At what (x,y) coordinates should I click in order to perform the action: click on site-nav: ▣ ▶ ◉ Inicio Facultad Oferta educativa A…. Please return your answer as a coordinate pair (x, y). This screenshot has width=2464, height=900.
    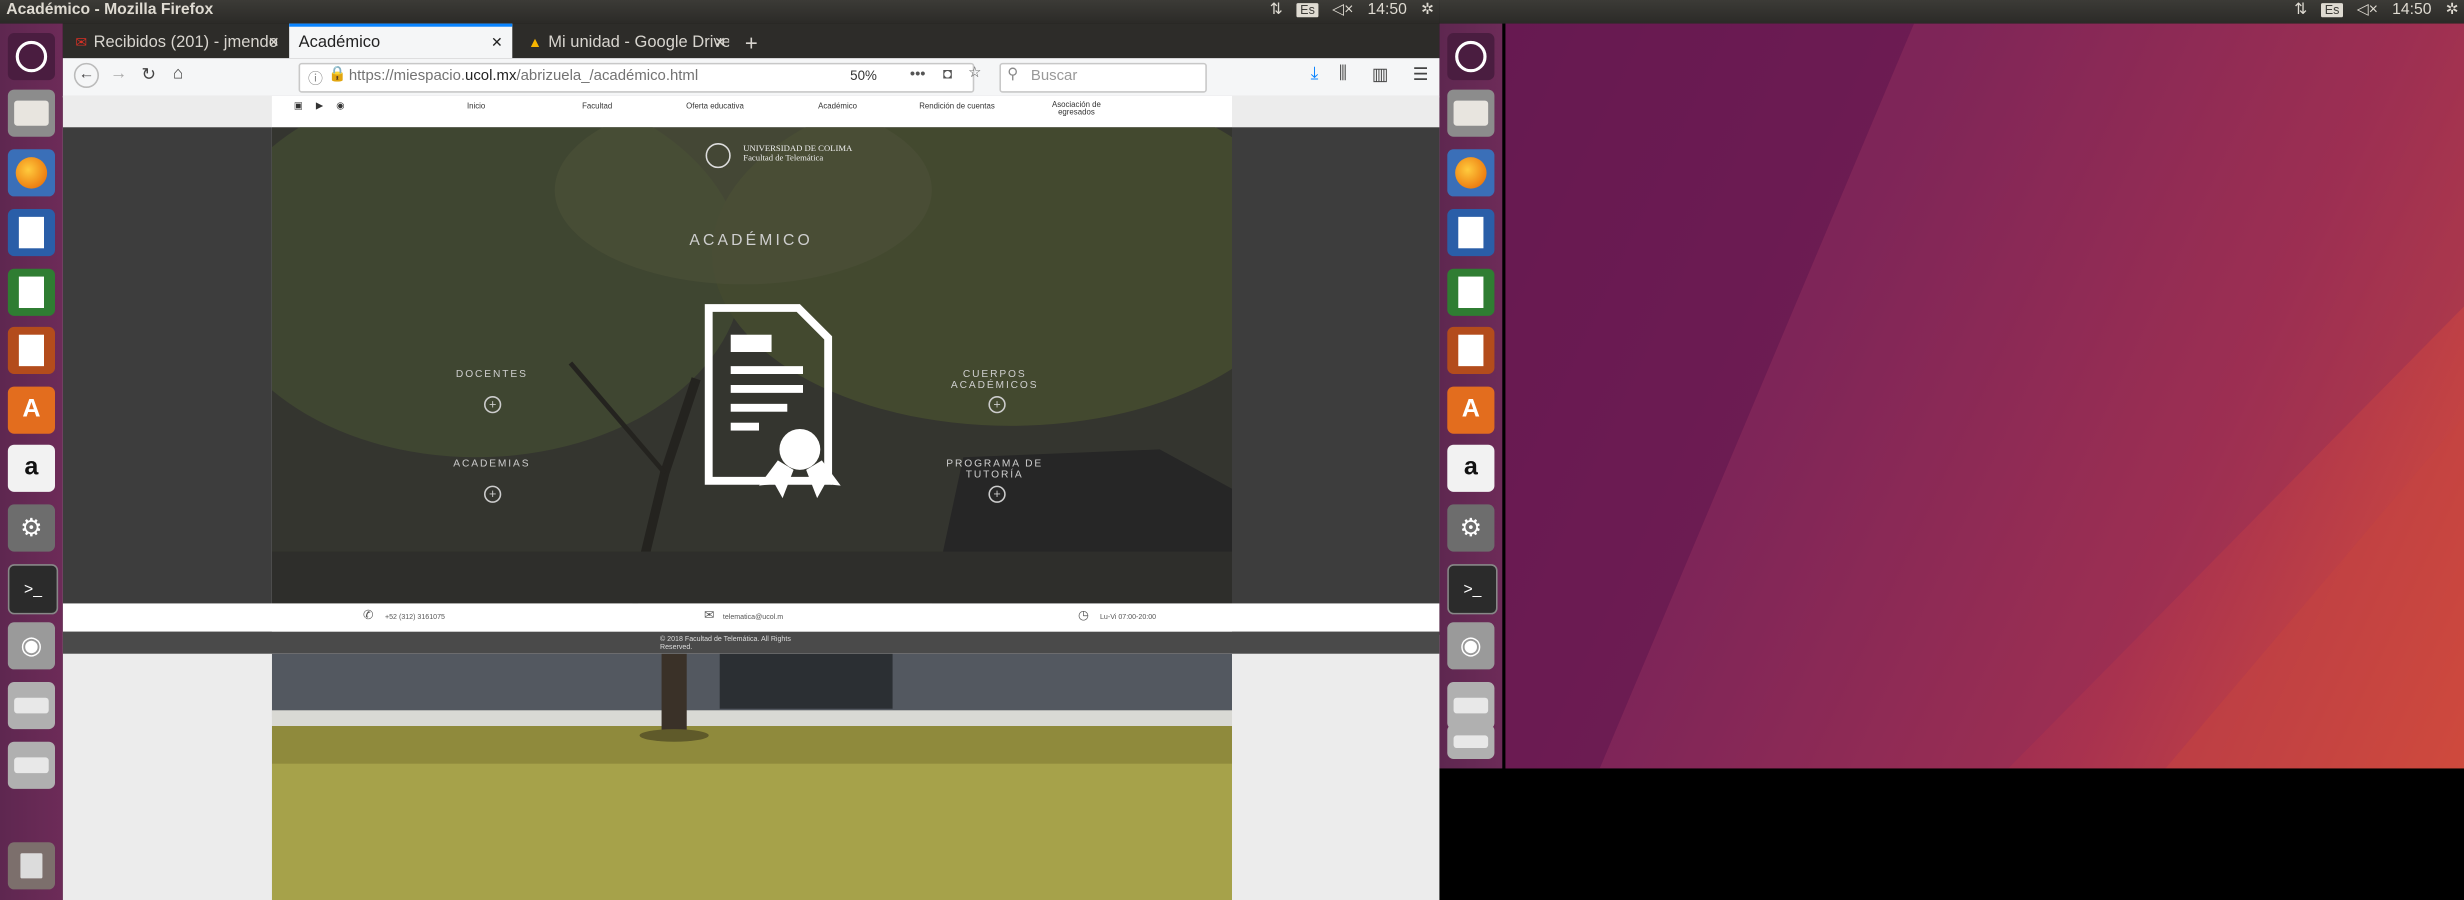
    Looking at the image, I should click on (752, 111).